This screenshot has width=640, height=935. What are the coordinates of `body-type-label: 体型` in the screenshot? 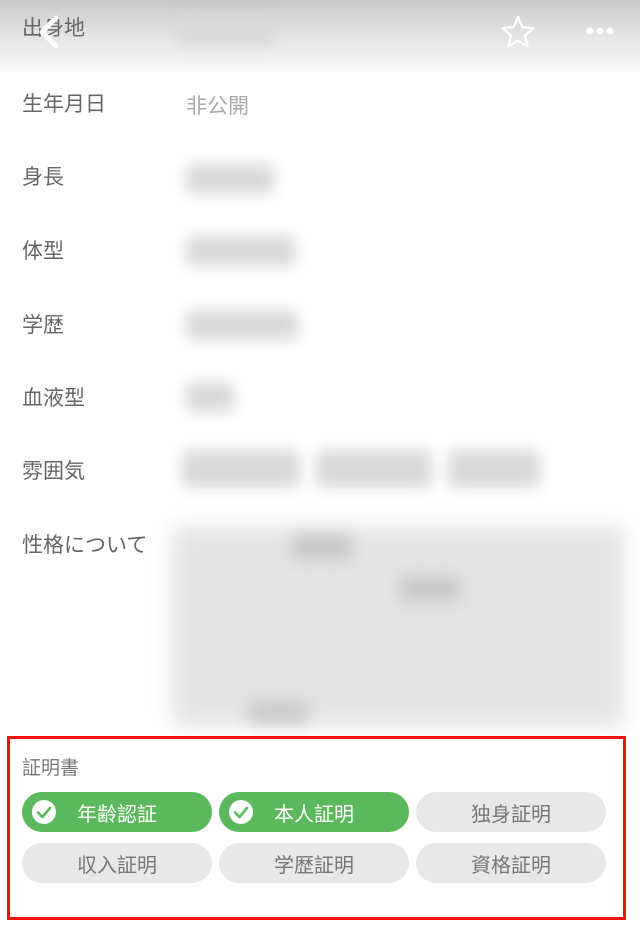 It's located at (43, 251).